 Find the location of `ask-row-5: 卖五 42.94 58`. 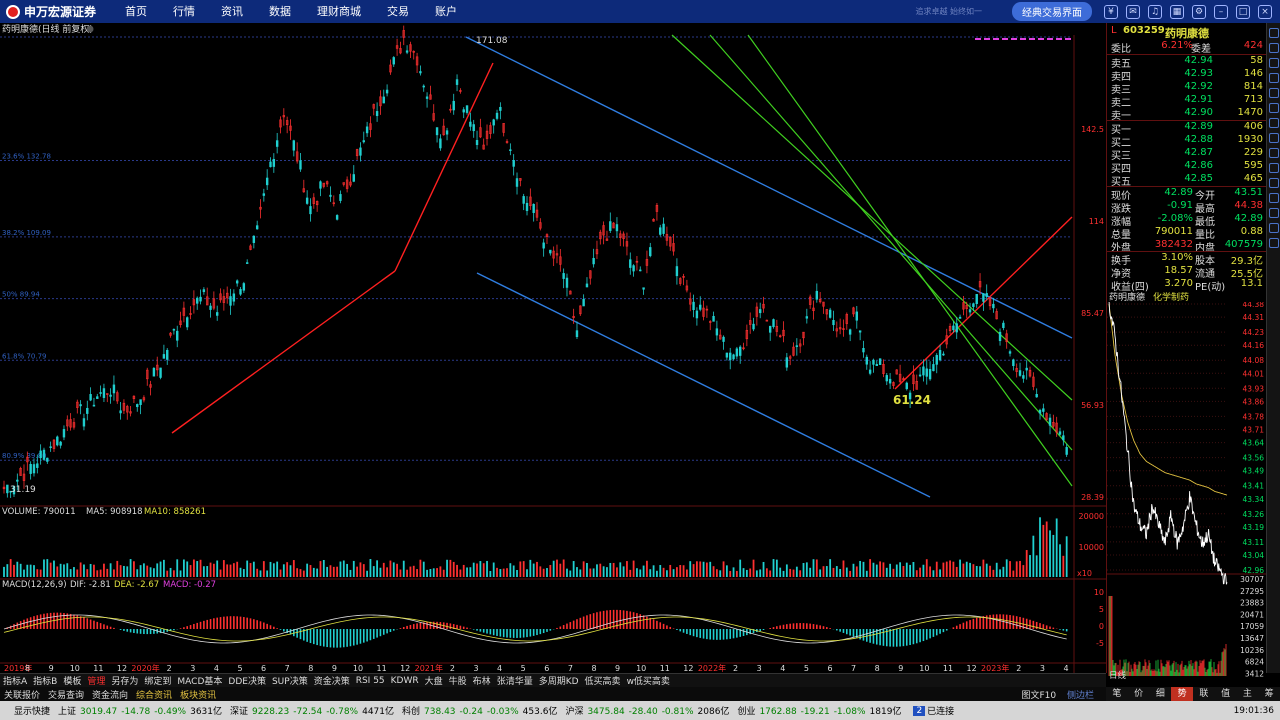

ask-row-5: 卖五 42.94 58 is located at coordinates (1187, 62).